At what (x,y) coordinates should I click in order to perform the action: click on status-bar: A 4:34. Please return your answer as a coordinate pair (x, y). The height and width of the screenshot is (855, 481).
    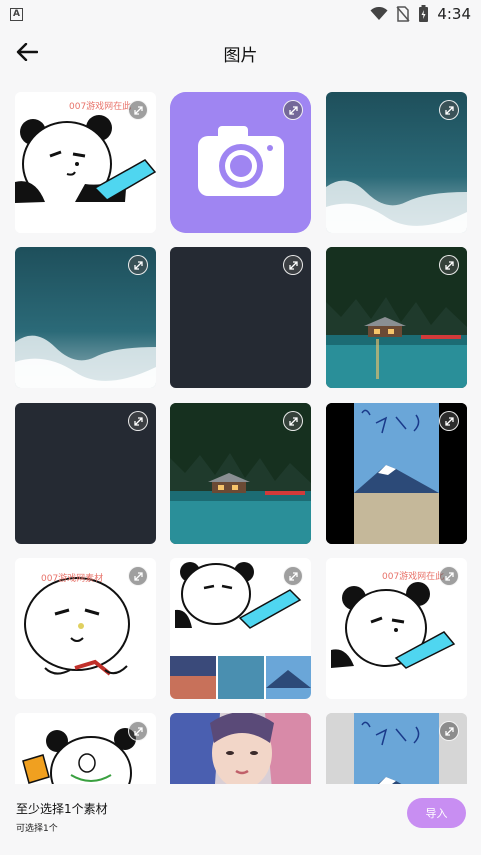
    Looking at the image, I should click on (240, 14).